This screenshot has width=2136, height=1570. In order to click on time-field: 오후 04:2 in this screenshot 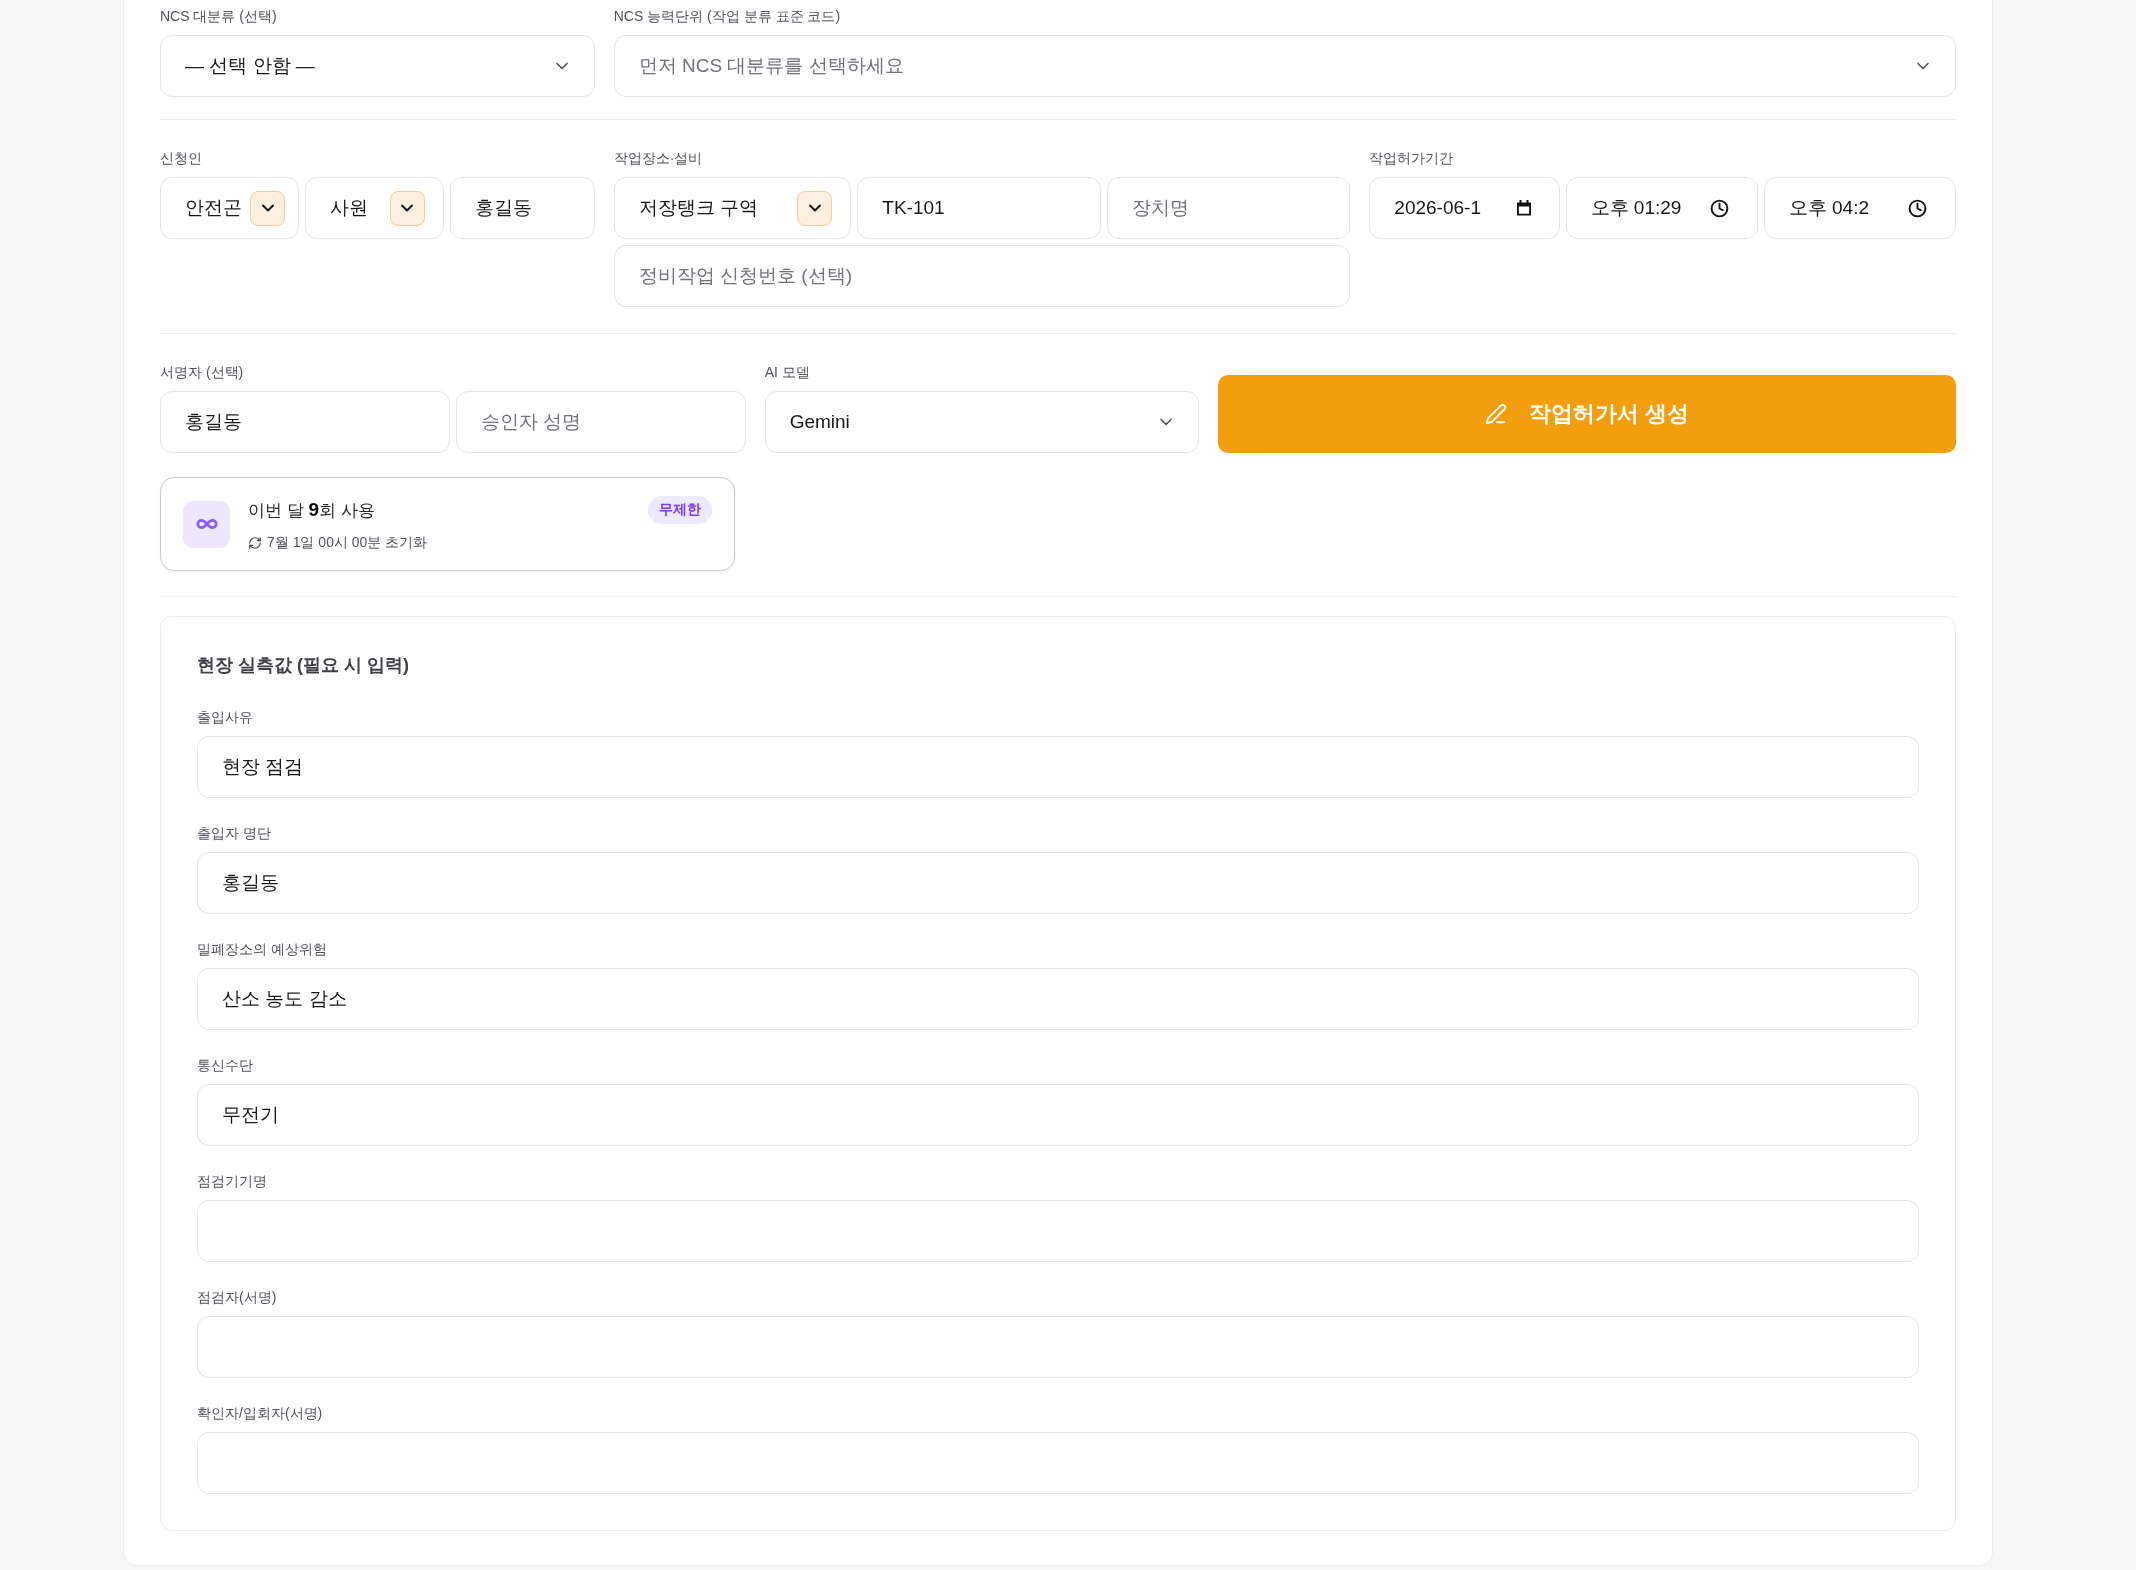, I will do `click(1859, 208)`.